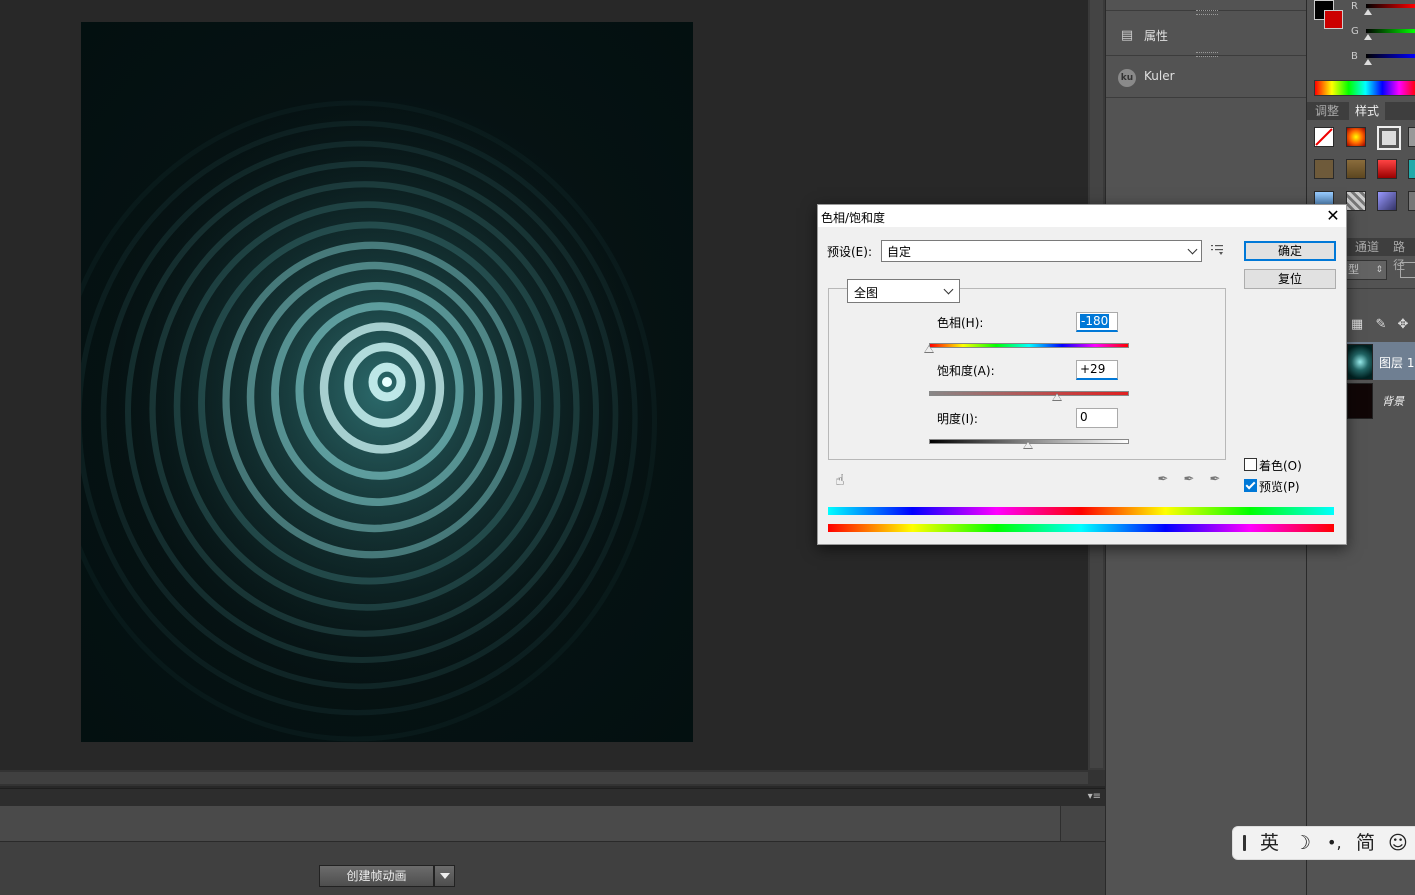 The width and height of the screenshot is (1415, 895). I want to click on ime-simplified-toggle: 简, so click(1365, 843).